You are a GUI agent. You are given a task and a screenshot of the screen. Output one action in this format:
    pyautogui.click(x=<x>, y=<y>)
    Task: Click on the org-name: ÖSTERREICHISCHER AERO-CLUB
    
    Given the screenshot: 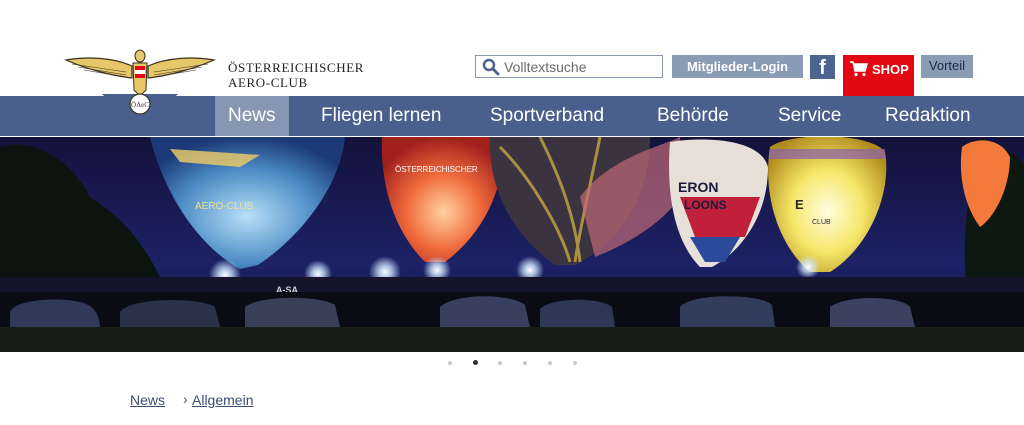 What is the action you would take?
    pyautogui.click(x=296, y=75)
    